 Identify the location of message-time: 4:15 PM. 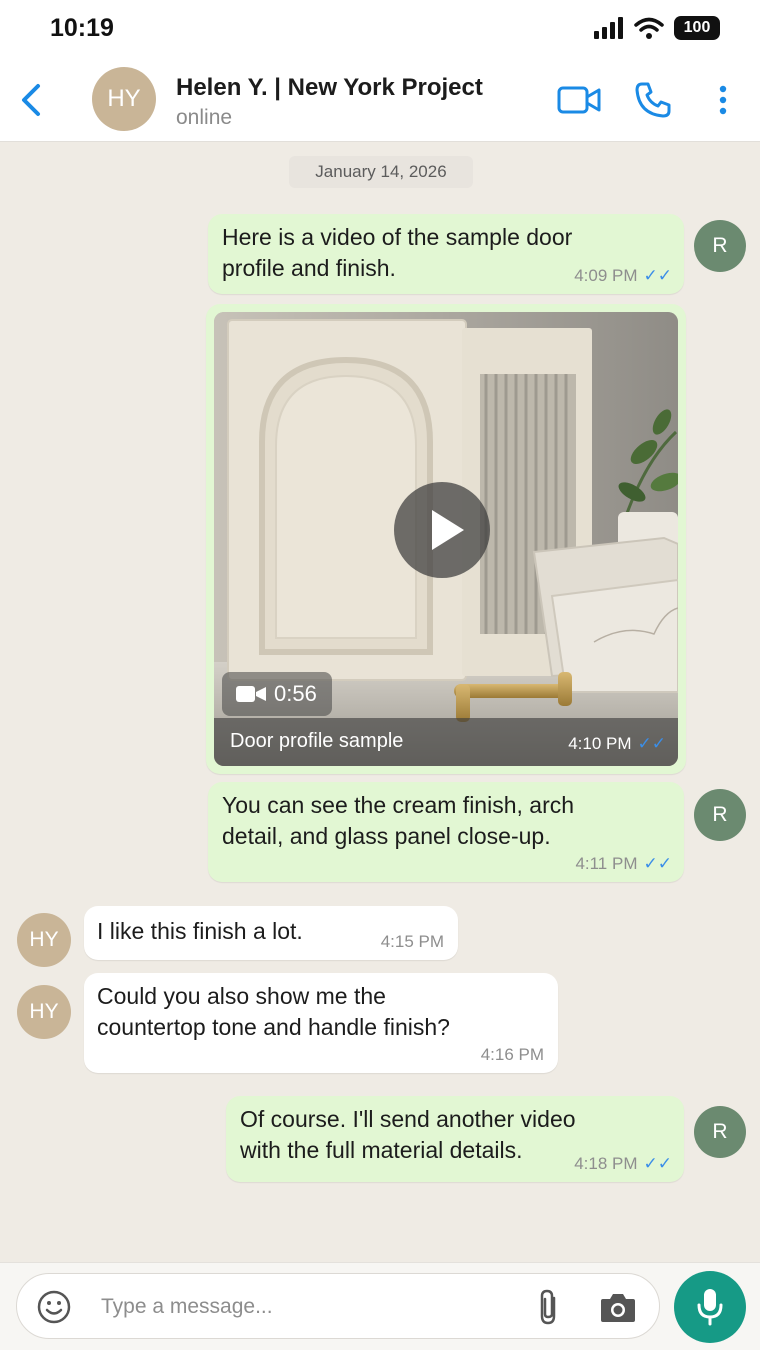
(412, 941).